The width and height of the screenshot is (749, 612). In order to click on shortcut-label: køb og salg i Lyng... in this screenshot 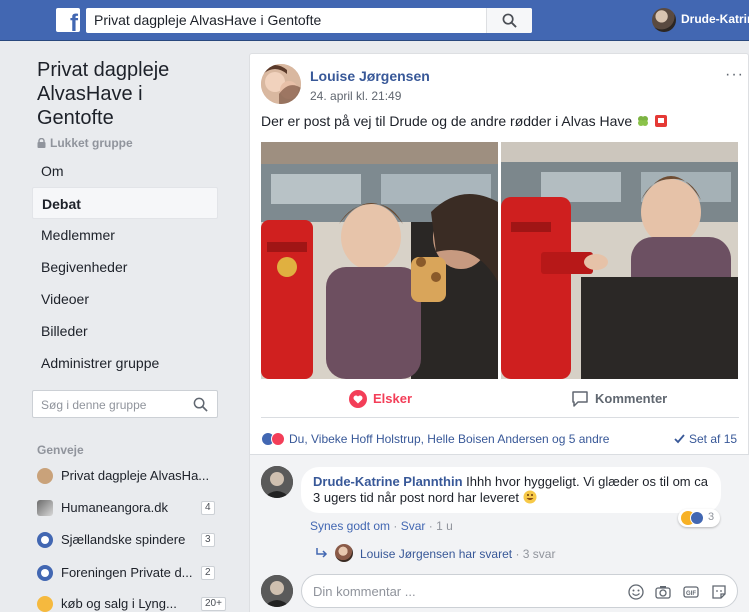, I will do `click(136, 603)`.